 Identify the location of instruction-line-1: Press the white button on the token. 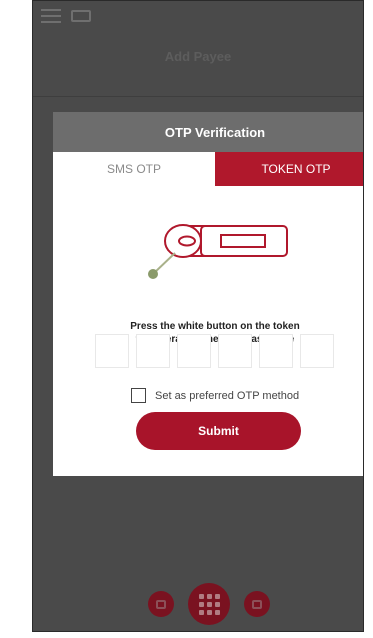
(215, 326).